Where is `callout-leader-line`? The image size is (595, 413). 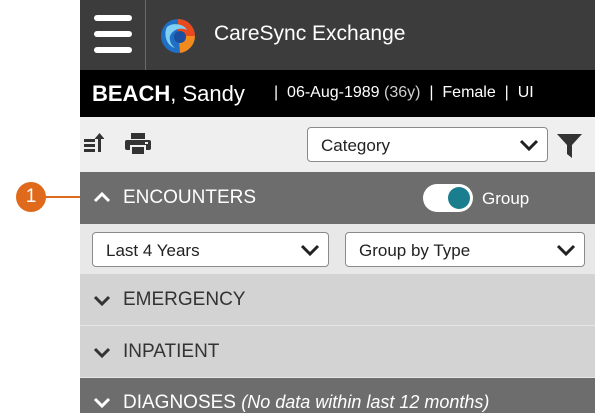
callout-leader-line is located at coordinates (62, 197).